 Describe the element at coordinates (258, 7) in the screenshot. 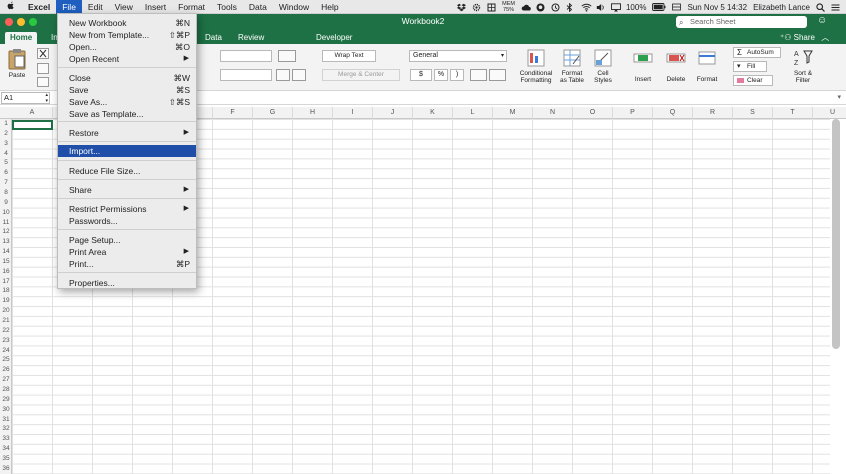

I see `menu-data: Data` at that location.